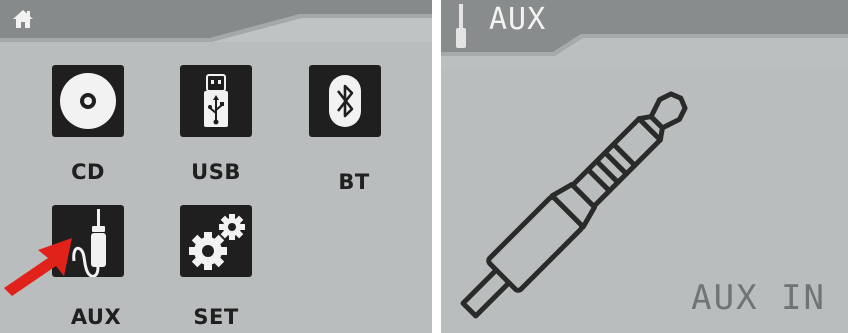  I want to click on home-icon, so click(23, 19).